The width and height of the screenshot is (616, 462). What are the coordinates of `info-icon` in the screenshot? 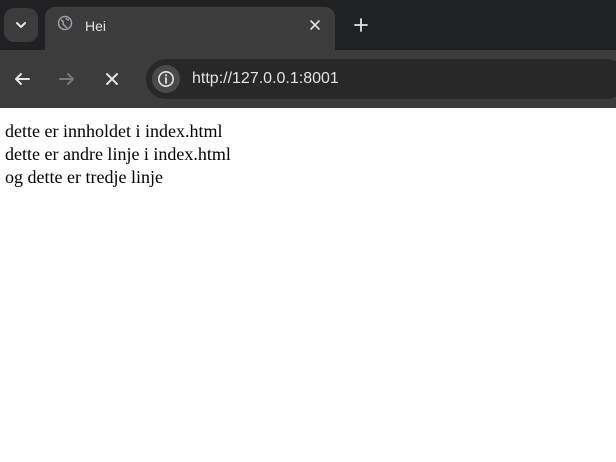 It's located at (166, 79).